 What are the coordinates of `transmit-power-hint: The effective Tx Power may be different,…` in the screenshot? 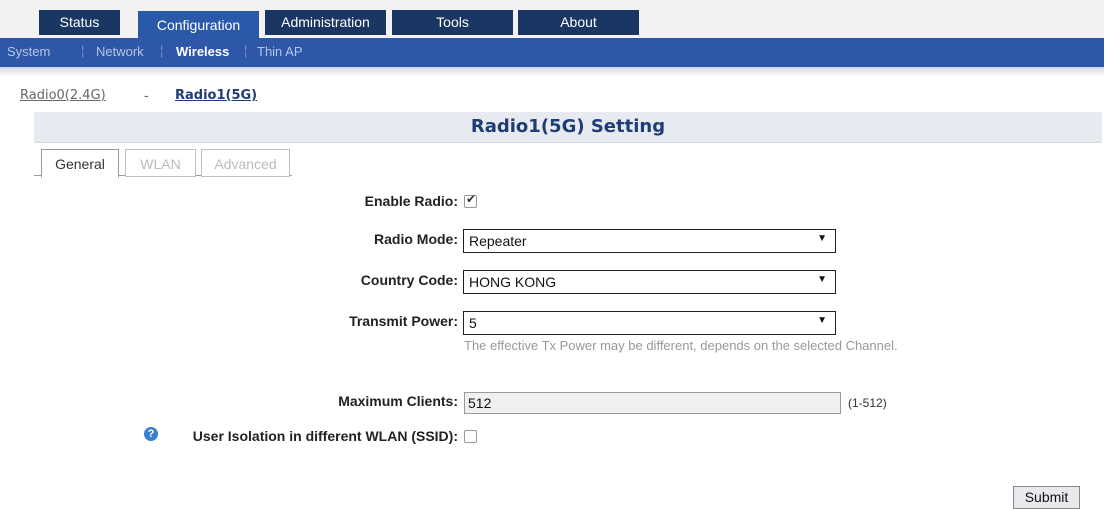 It's located at (681, 345).